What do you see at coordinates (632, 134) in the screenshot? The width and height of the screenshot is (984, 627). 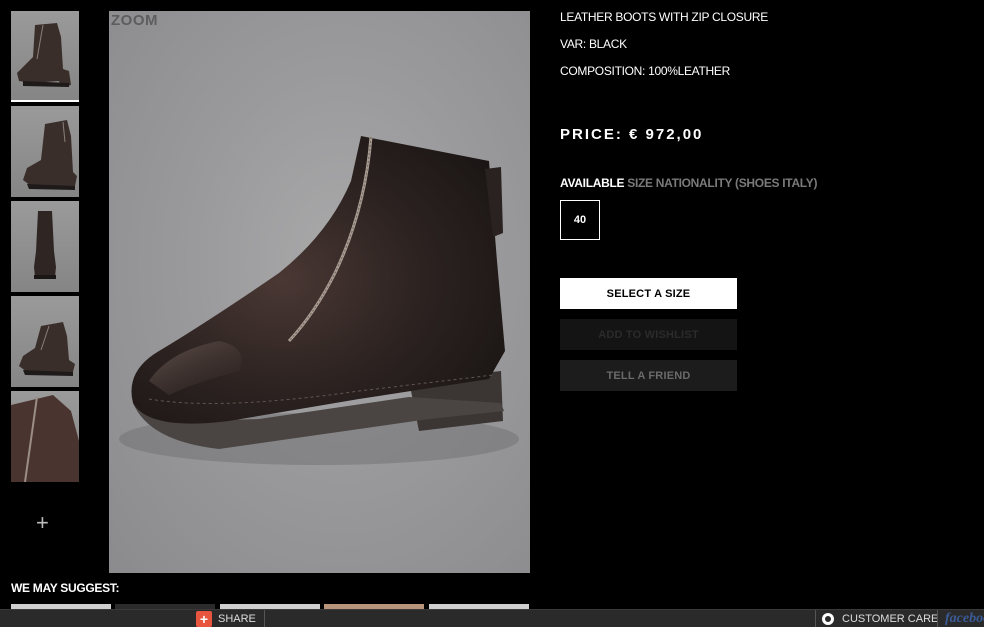 I see `product-price: PRICE: € 972,00` at bounding box center [632, 134].